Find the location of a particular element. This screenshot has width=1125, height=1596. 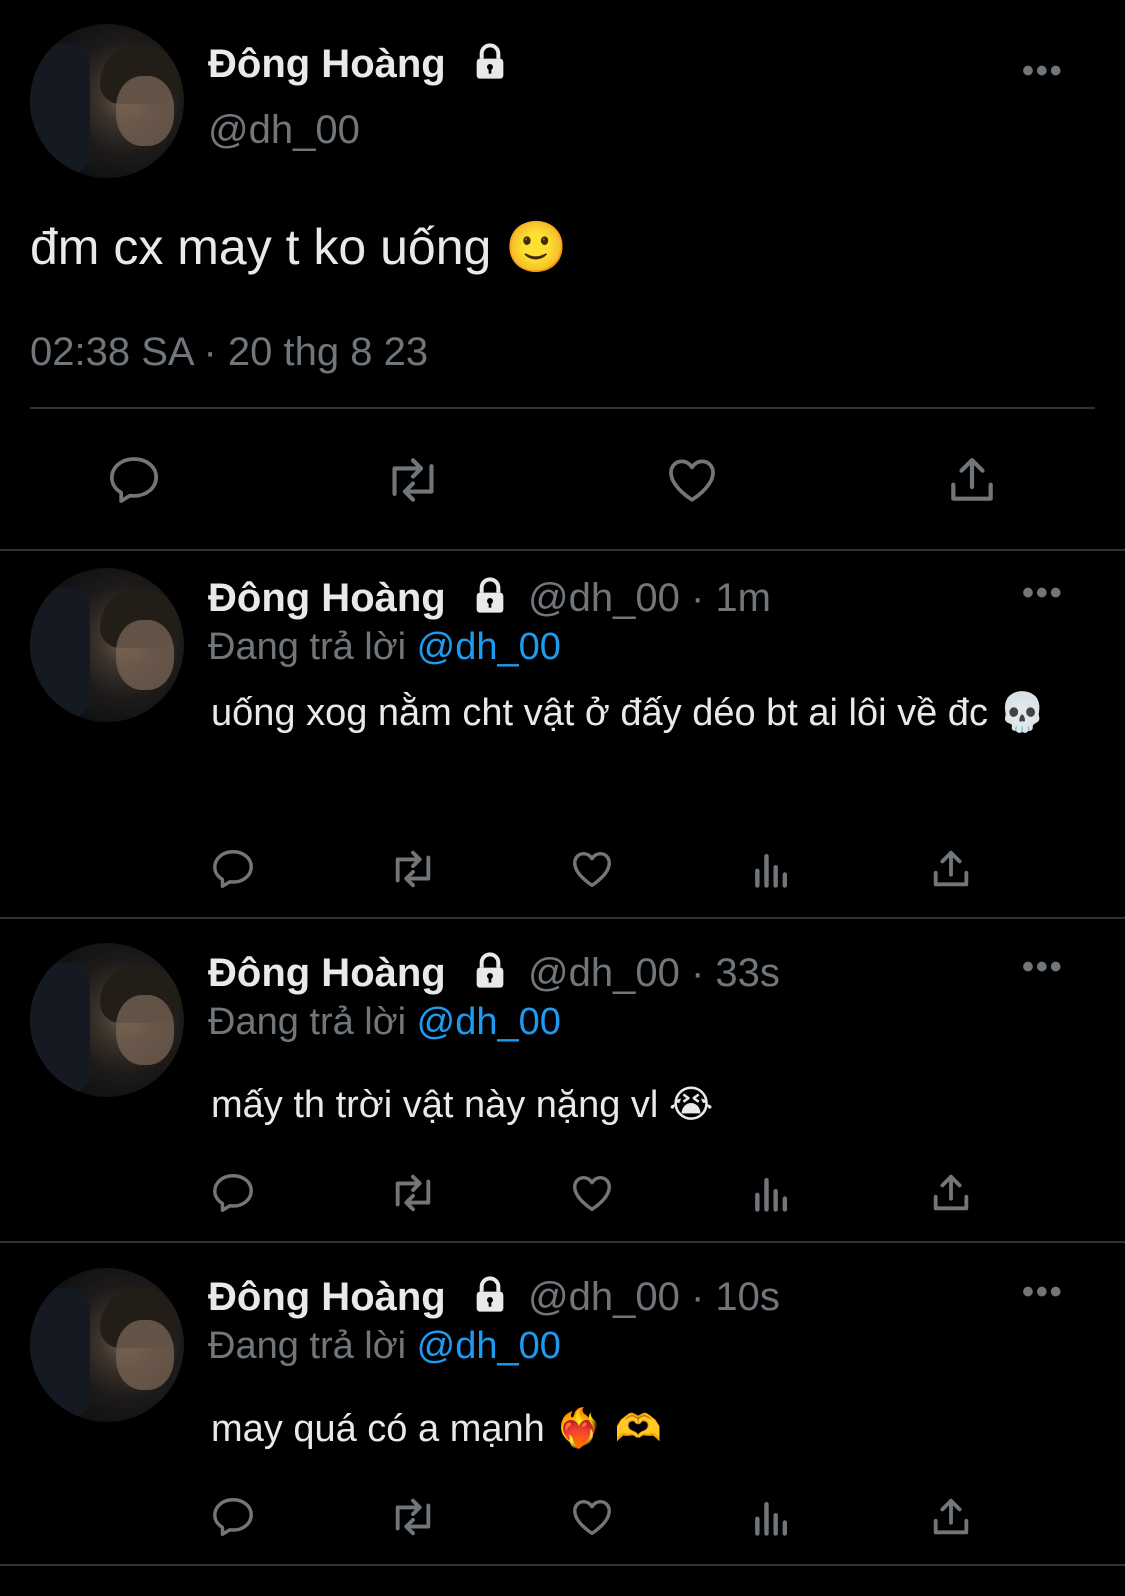

tweet-text-content: may quá có a mạnh is located at coordinates (378, 1429).